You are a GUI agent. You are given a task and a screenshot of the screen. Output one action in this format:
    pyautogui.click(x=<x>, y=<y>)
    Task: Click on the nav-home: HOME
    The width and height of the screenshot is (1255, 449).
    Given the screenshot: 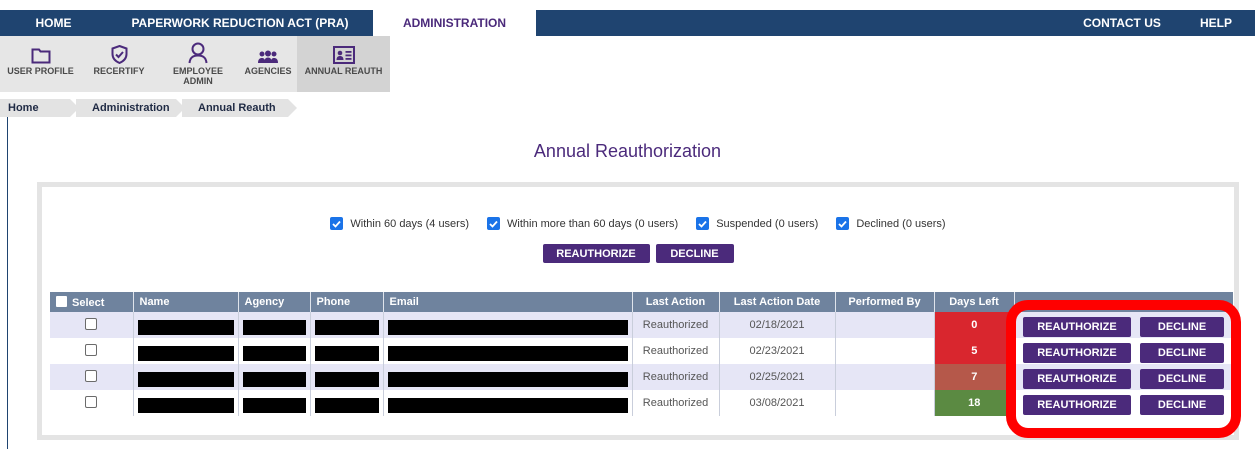 What is the action you would take?
    pyautogui.click(x=53, y=23)
    